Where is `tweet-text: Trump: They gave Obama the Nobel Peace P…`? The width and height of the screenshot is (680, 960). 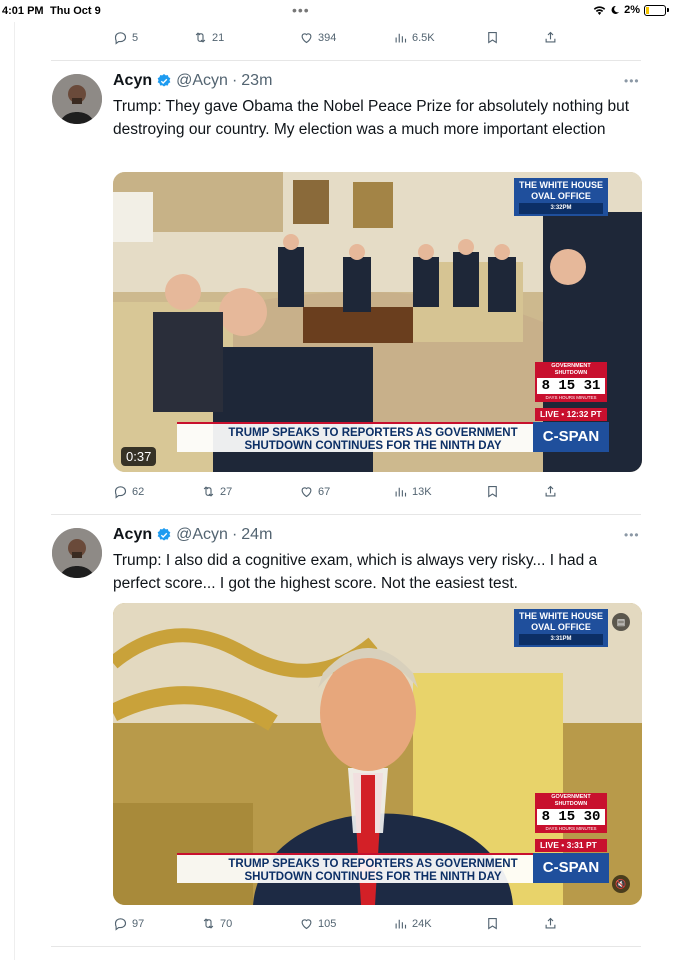
tweet-text: Trump: They gave Obama the Nobel Peace P… is located at coordinates (371, 118).